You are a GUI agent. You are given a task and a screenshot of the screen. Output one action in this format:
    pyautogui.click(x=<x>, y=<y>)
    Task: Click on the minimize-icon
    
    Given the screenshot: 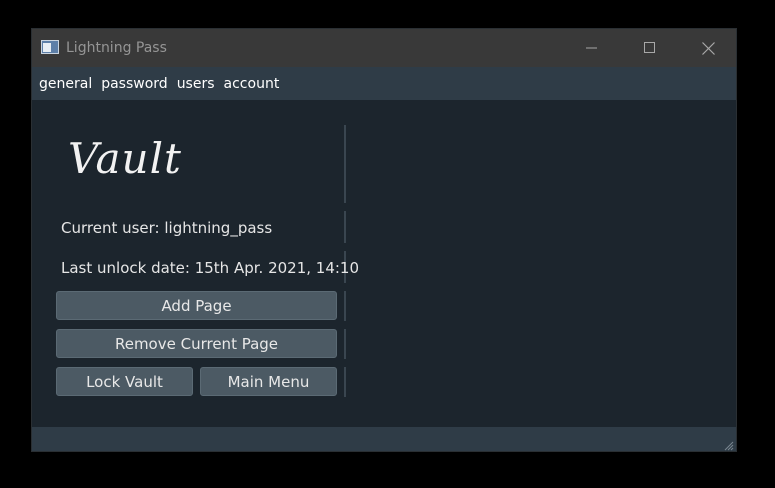 What is the action you would take?
    pyautogui.click(x=591, y=48)
    